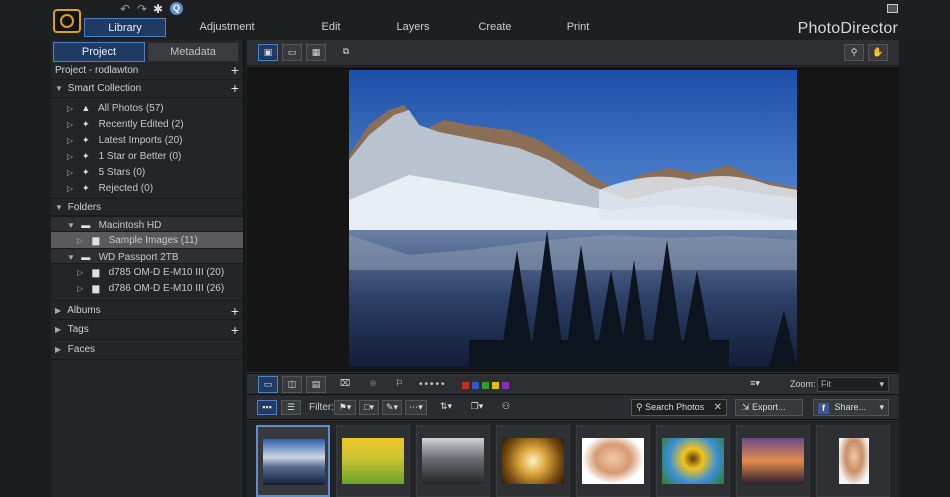 The image size is (950, 497). What do you see at coordinates (147, 89) in the screenshot?
I see `smart-collection-header: ▼ Smart Collection +` at bounding box center [147, 89].